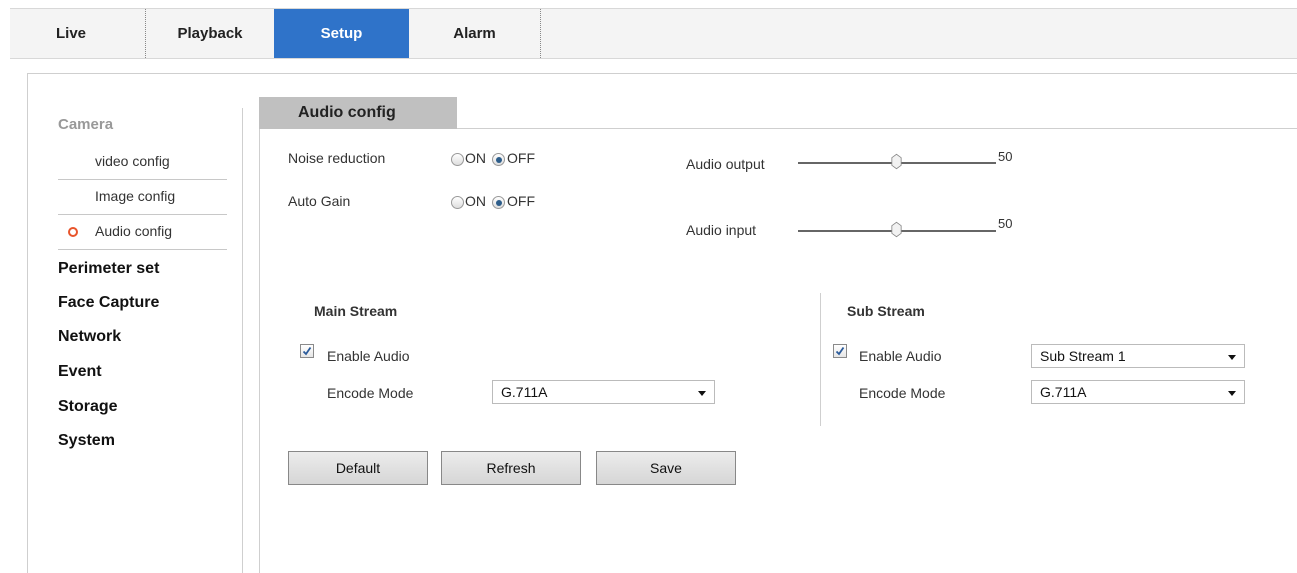  I want to click on sidebar-item-event: Event, so click(80, 372).